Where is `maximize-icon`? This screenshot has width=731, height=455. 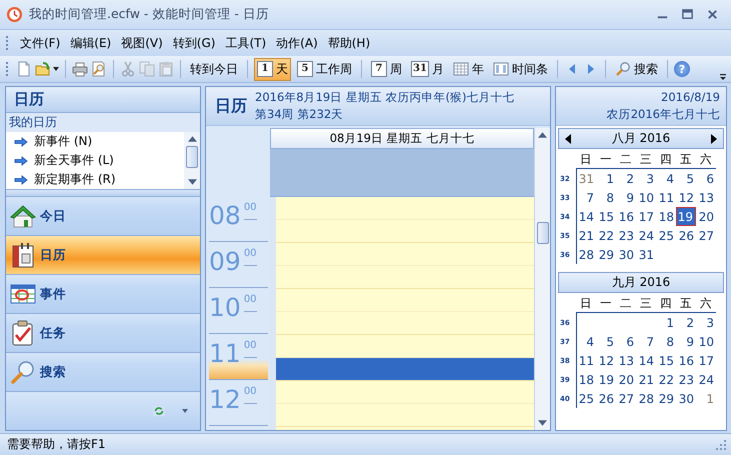 maximize-icon is located at coordinates (687, 14).